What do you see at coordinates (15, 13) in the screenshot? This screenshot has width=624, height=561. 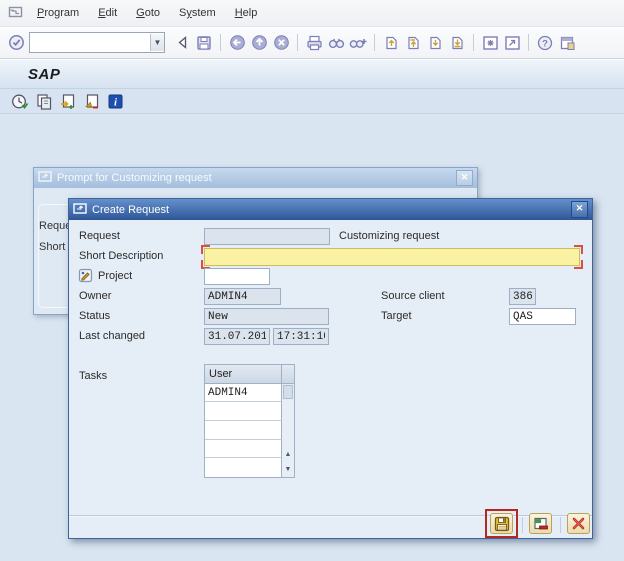 I see `system-menu-icon` at bounding box center [15, 13].